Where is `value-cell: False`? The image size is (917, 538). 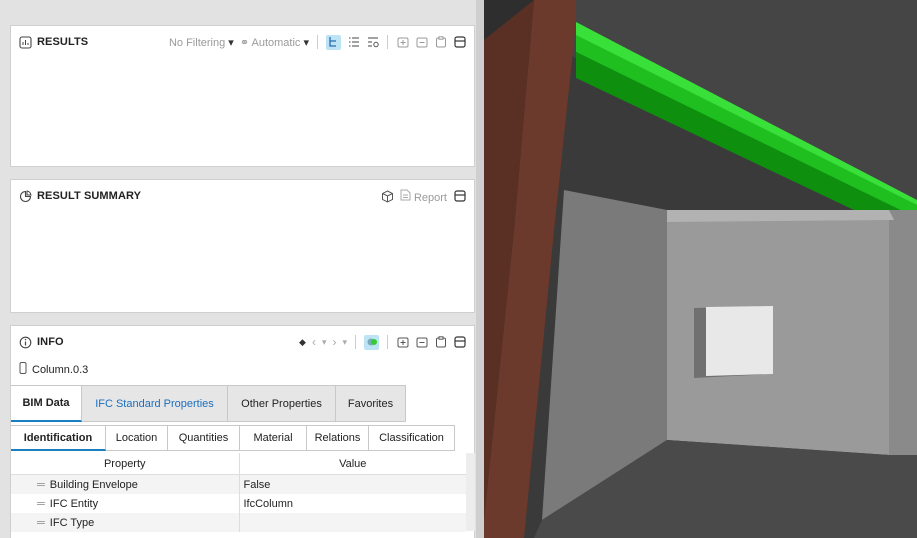 value-cell: False is located at coordinates (352, 484).